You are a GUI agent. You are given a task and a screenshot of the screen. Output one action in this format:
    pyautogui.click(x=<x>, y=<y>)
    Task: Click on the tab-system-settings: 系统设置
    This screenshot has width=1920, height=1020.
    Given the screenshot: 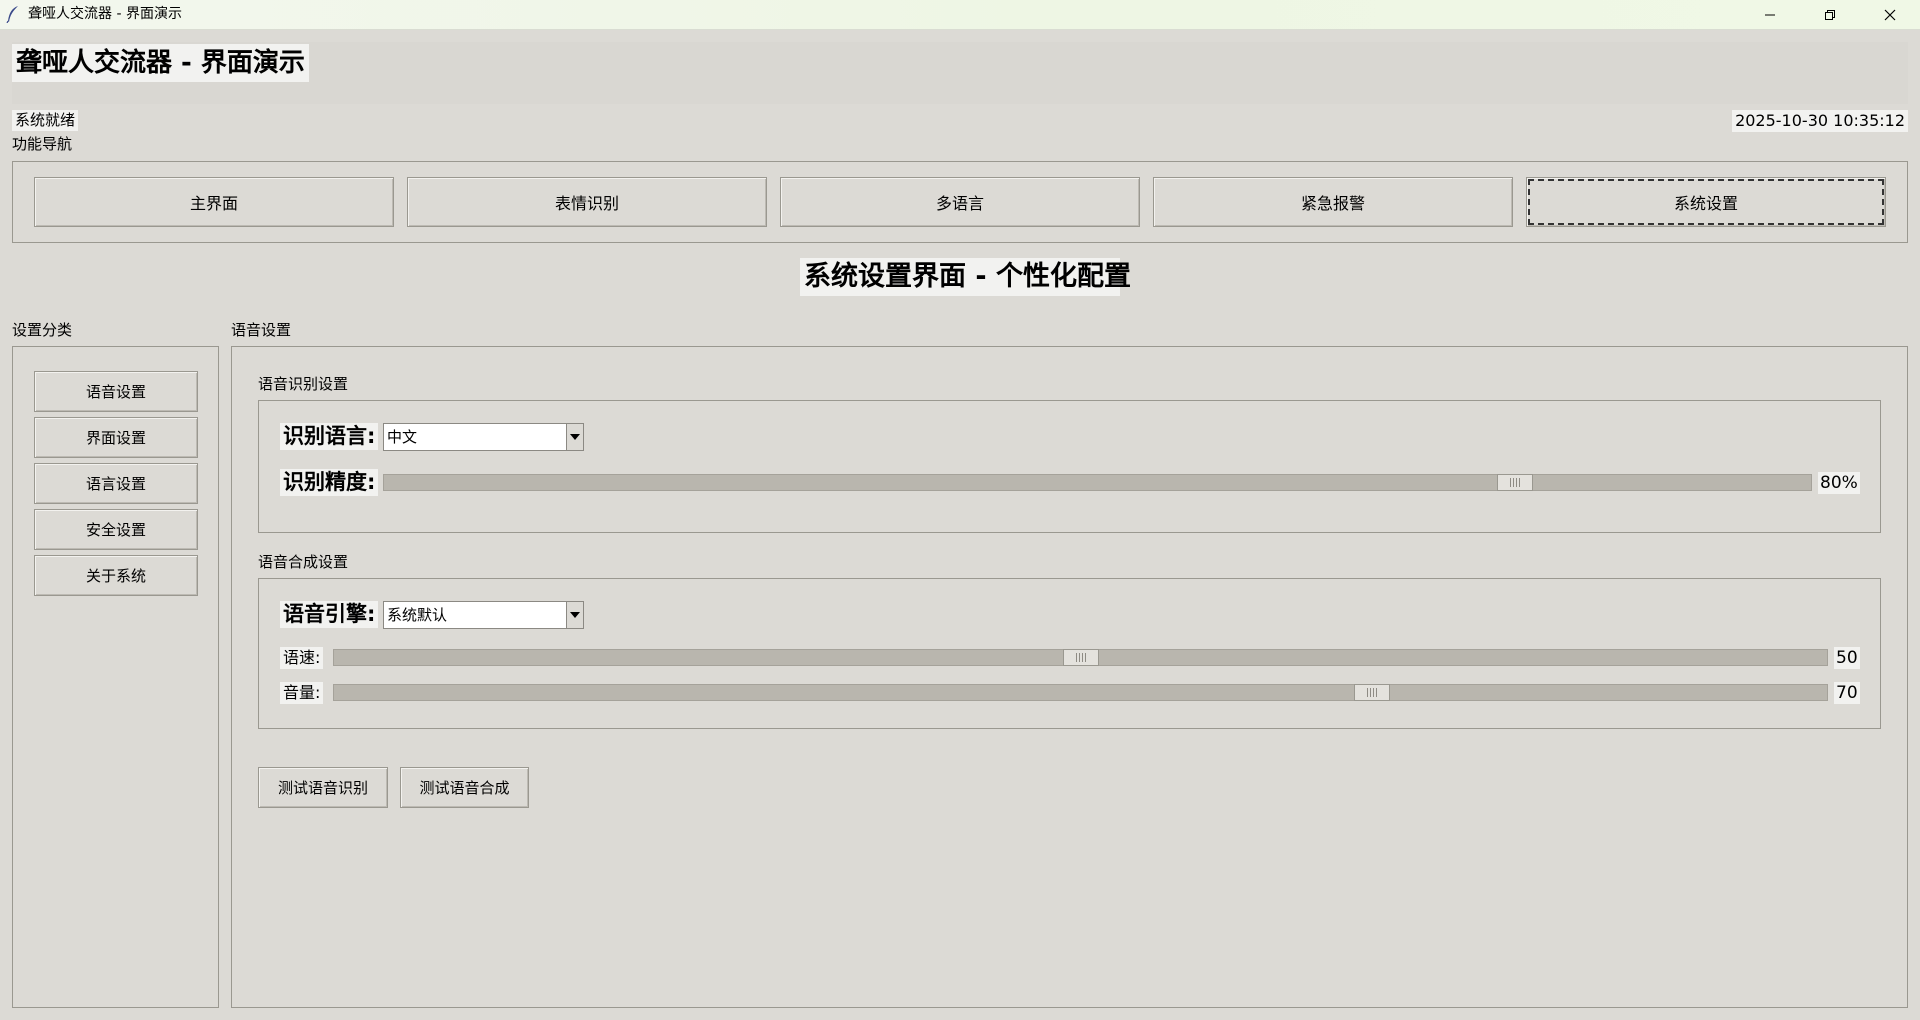 What is the action you would take?
    pyautogui.click(x=1706, y=202)
    